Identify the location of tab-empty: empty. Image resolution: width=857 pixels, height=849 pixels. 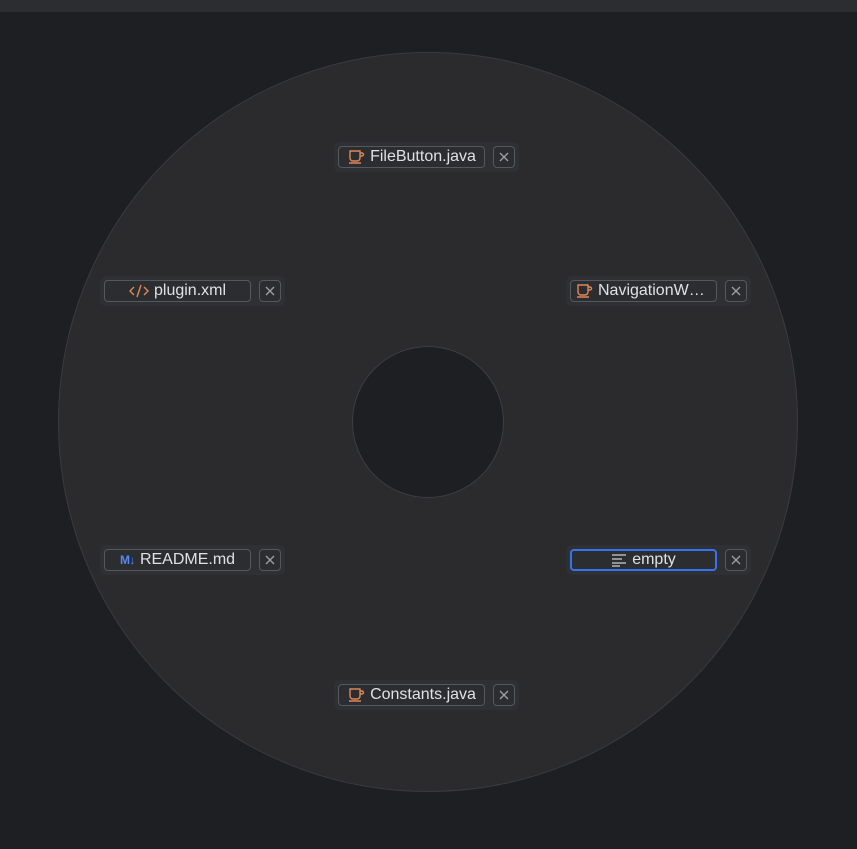
(643, 560).